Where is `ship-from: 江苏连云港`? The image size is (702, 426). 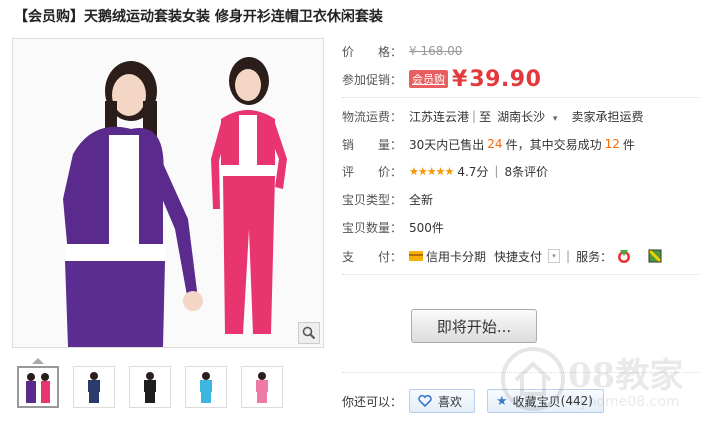
ship-from: 江苏连云港 is located at coordinates (439, 116).